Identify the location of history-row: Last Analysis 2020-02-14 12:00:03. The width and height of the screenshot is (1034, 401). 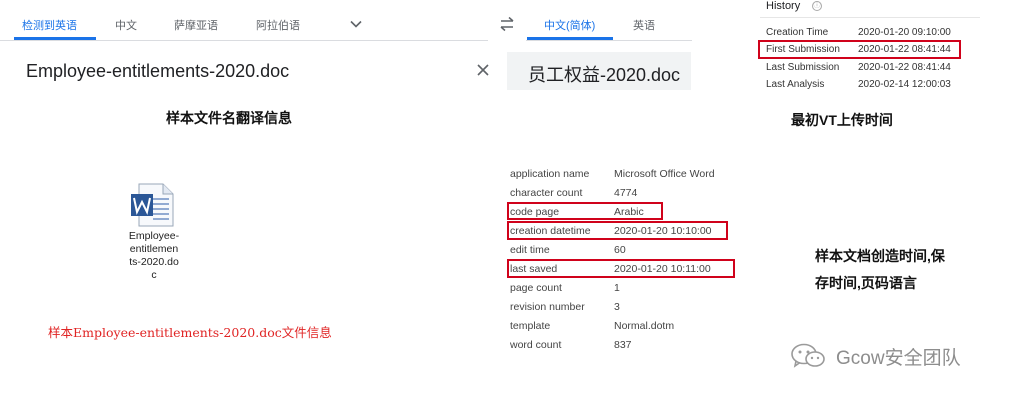
(858, 84).